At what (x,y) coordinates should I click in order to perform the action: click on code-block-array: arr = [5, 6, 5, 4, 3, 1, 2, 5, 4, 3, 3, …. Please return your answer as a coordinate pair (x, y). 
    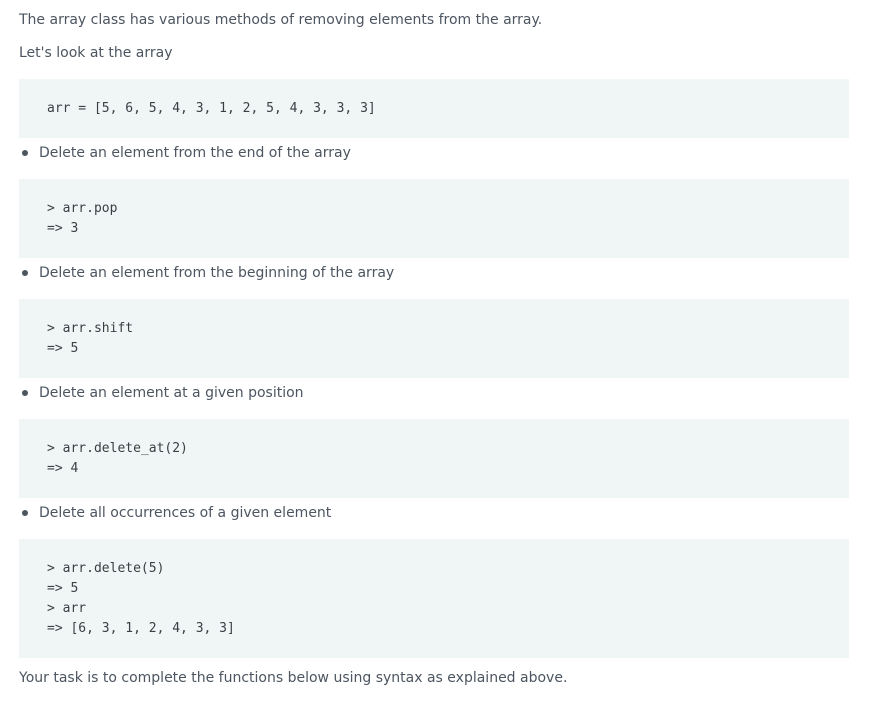
    Looking at the image, I should click on (434, 108).